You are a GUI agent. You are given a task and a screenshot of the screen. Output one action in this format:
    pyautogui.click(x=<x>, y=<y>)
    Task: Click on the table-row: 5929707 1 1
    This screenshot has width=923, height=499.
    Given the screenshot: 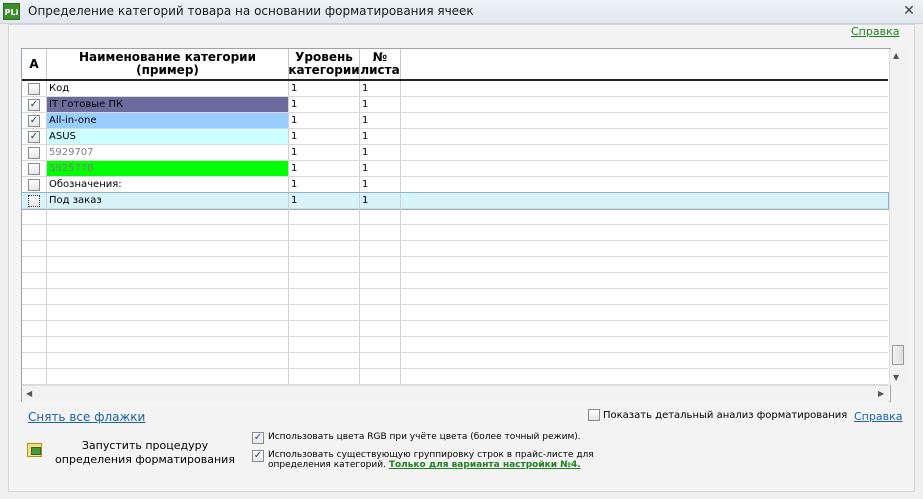 What is the action you would take?
    pyautogui.click(x=455, y=153)
    